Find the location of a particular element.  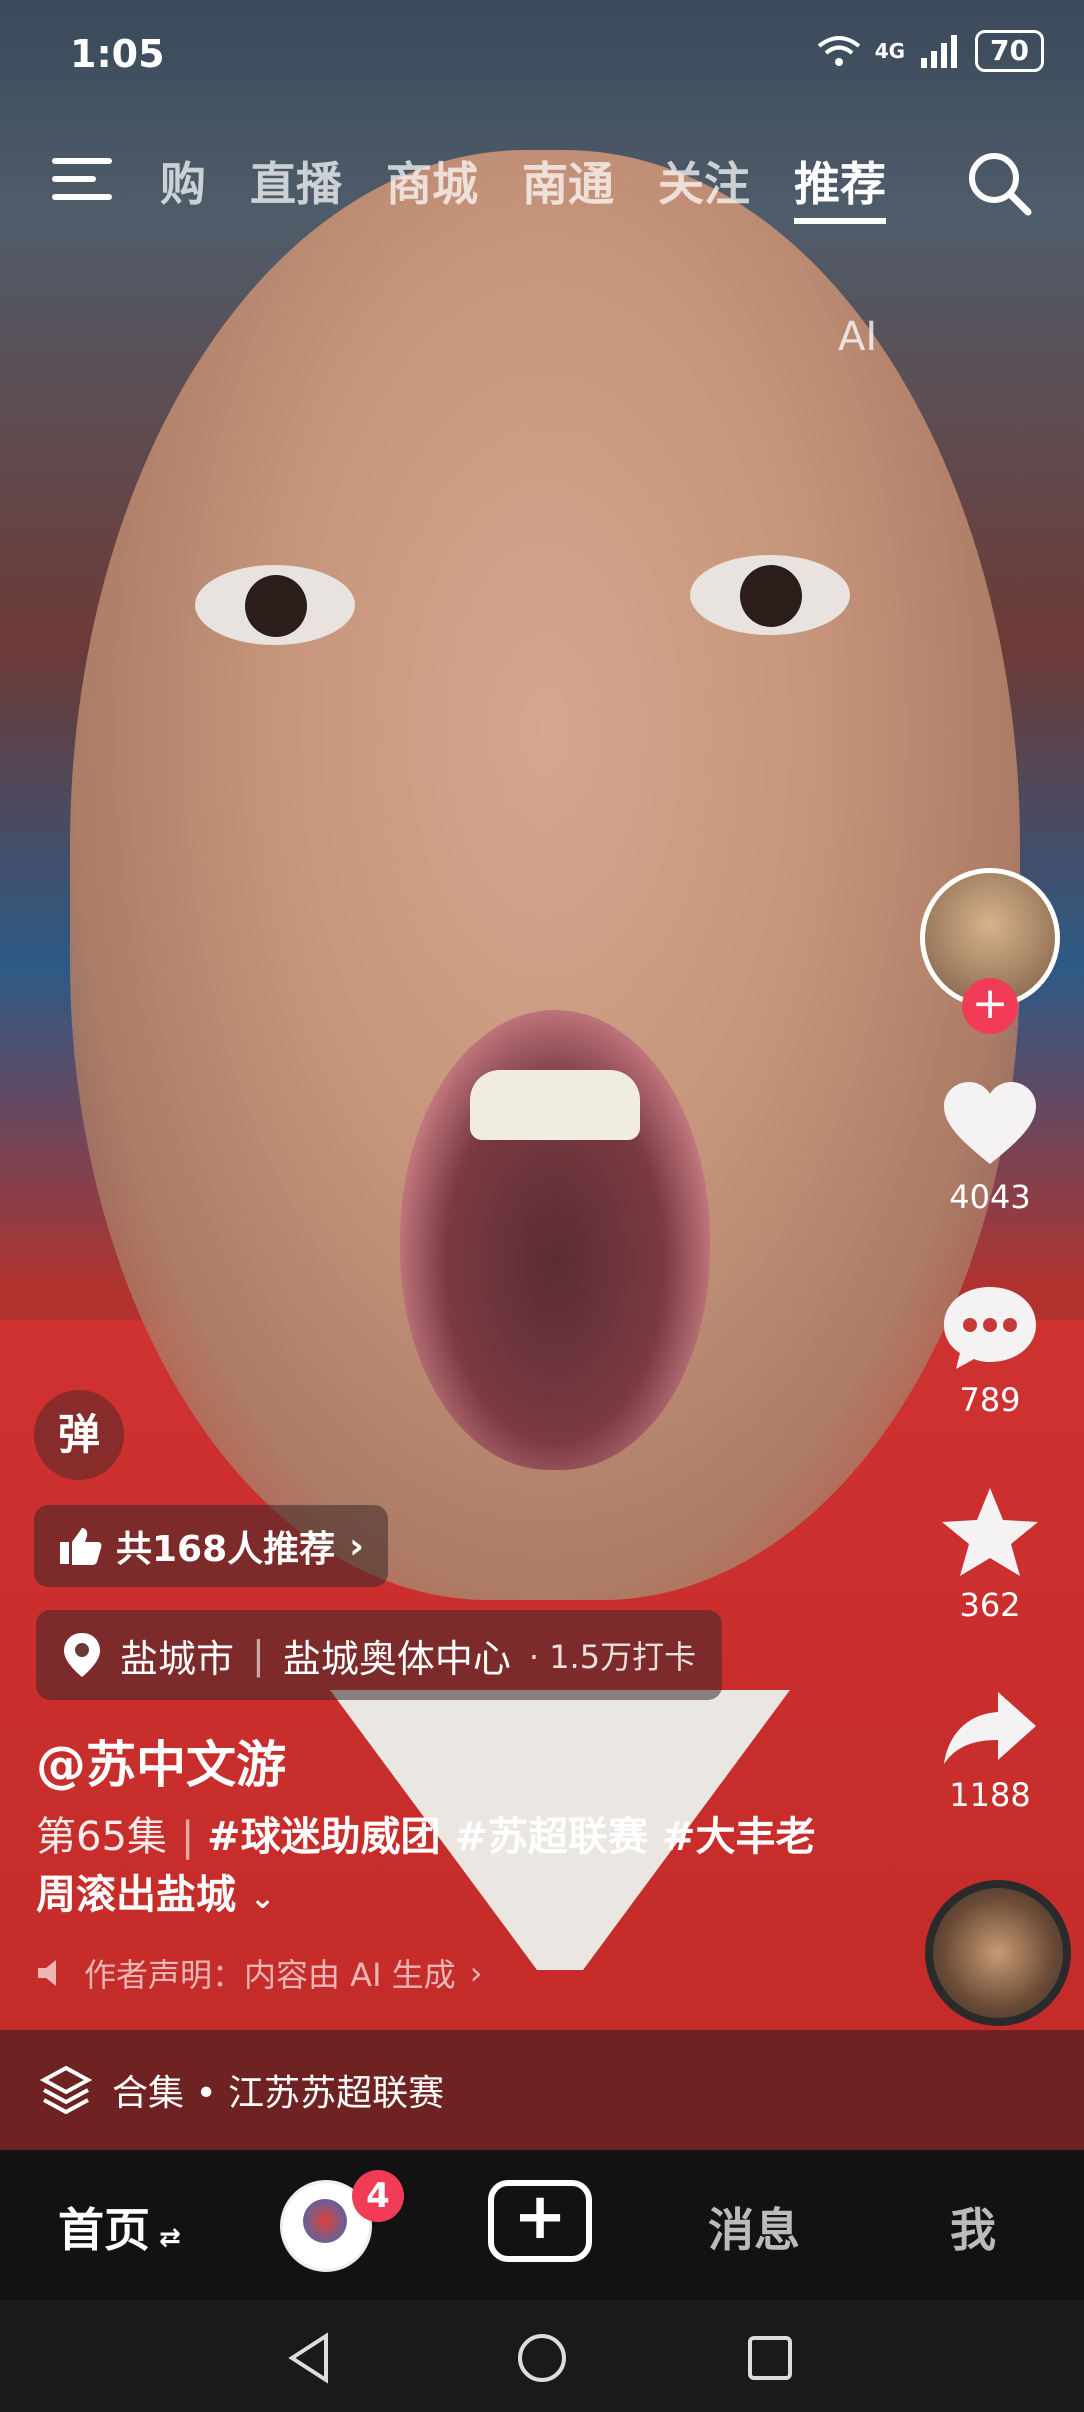

recommend-text: 共168人推荐 is located at coordinates (226, 1549).